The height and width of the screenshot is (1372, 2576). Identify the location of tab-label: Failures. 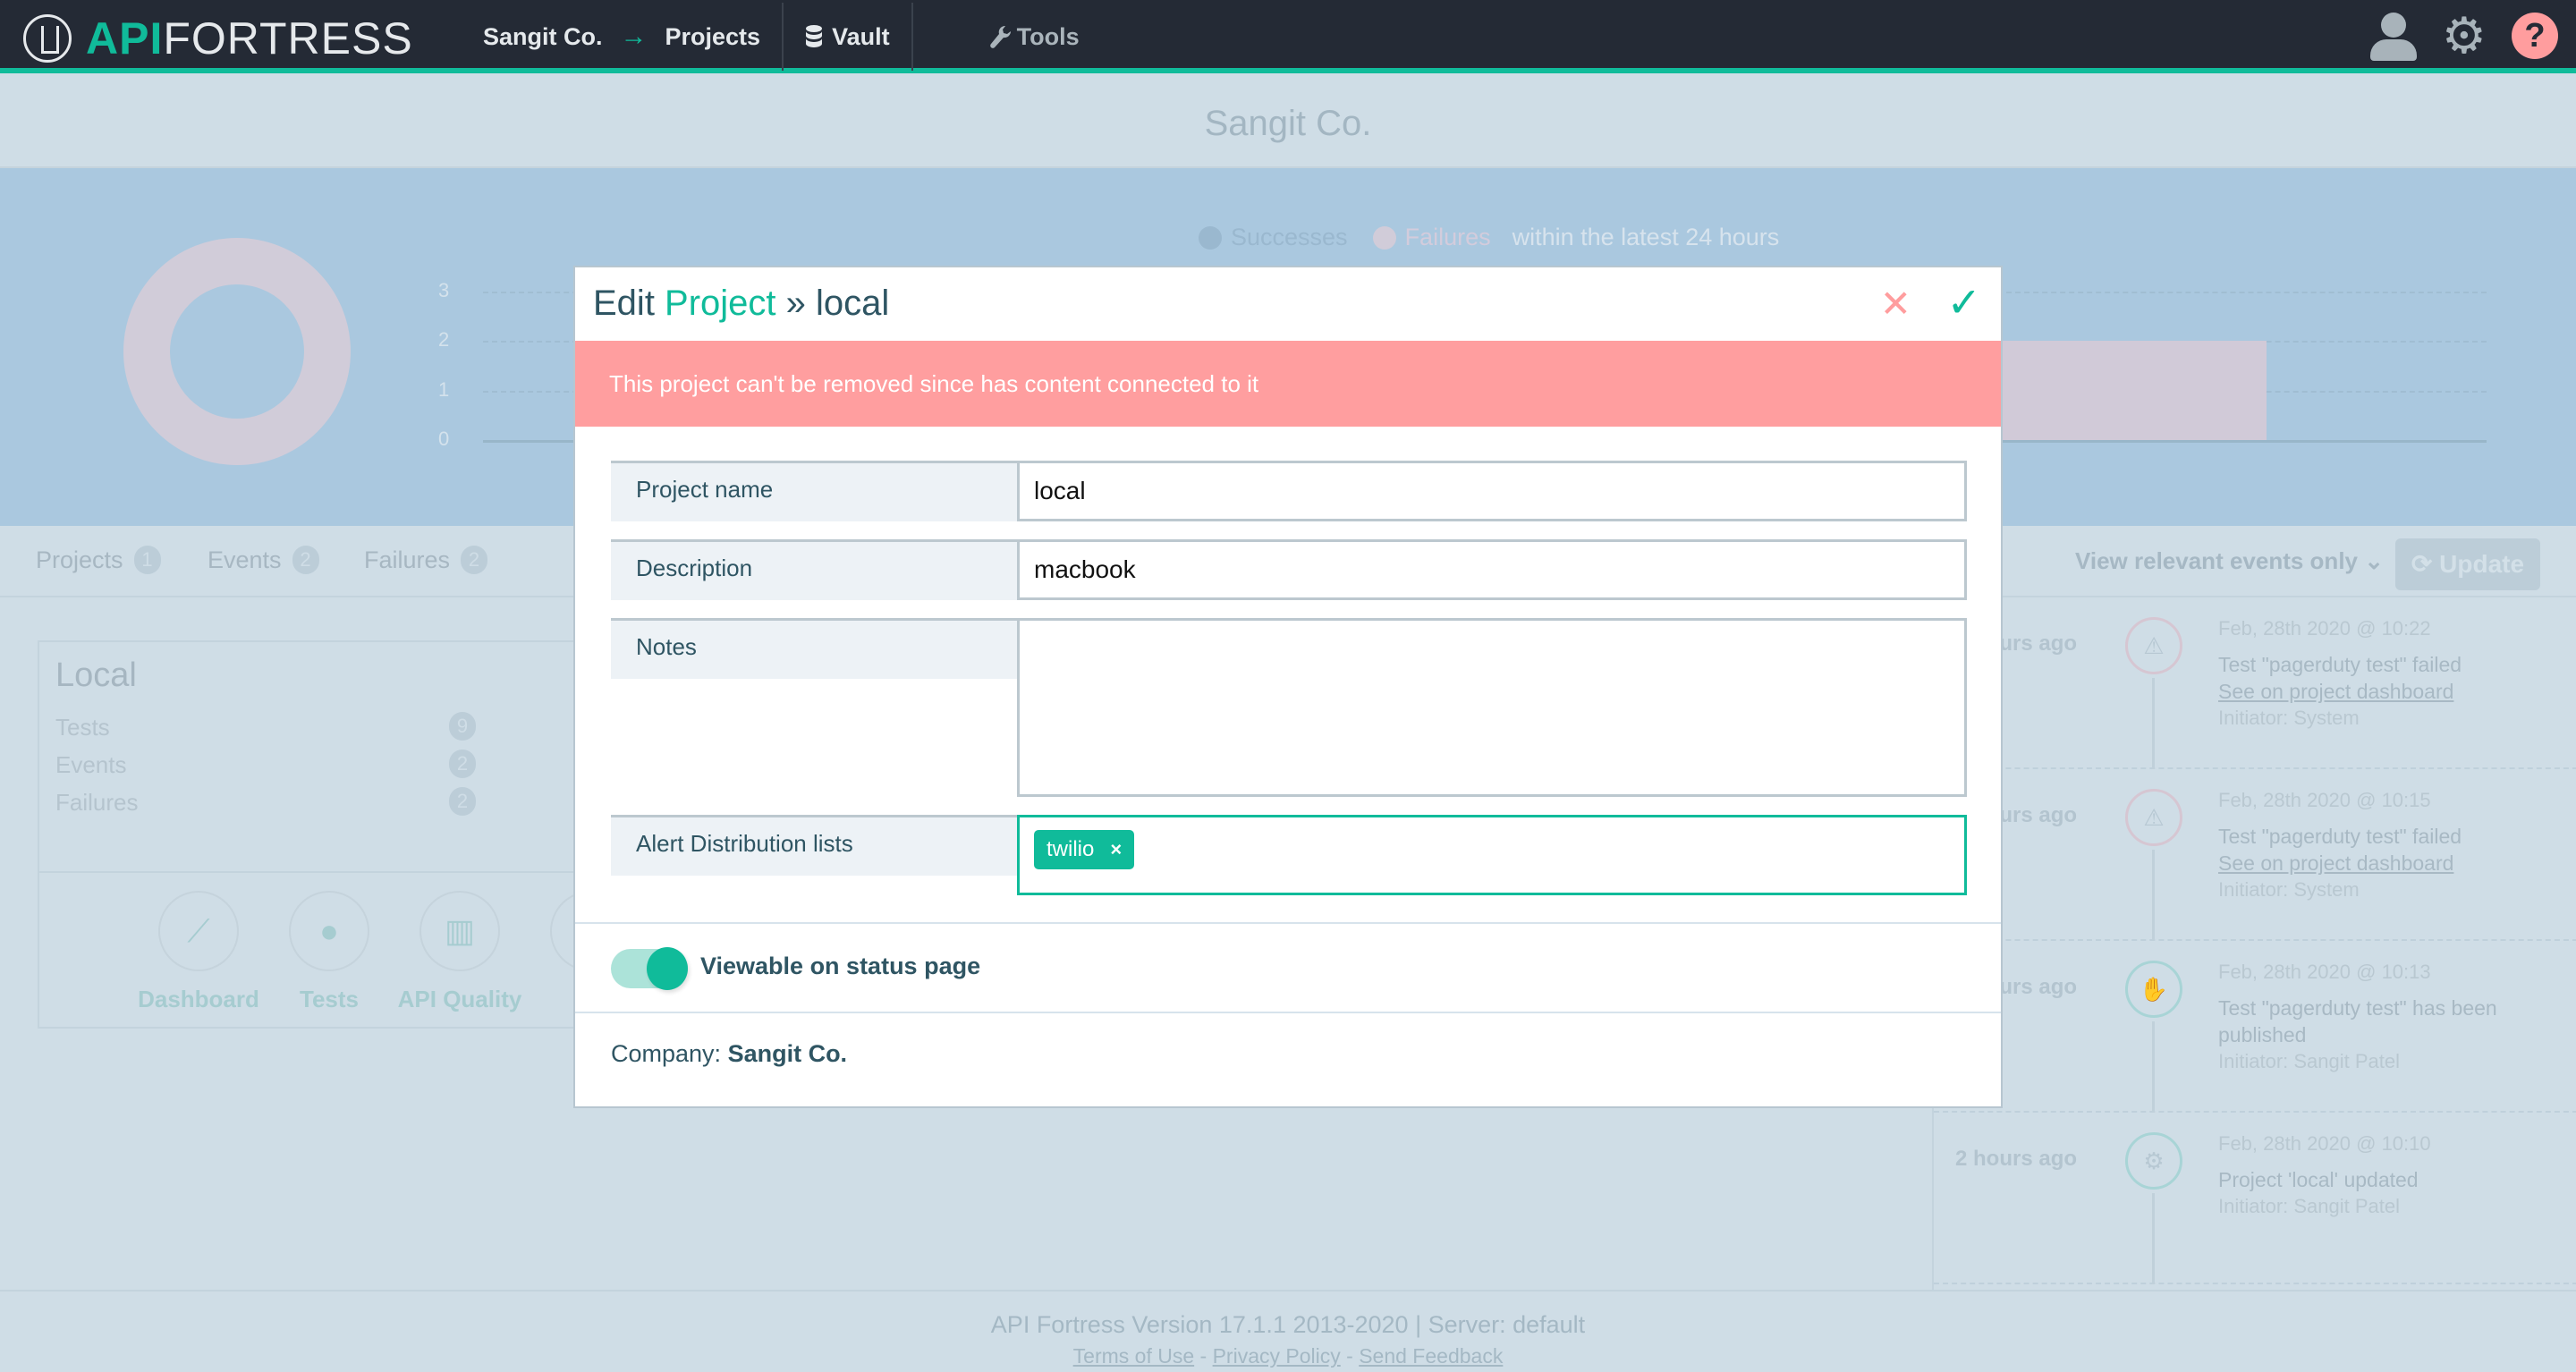
(407, 559).